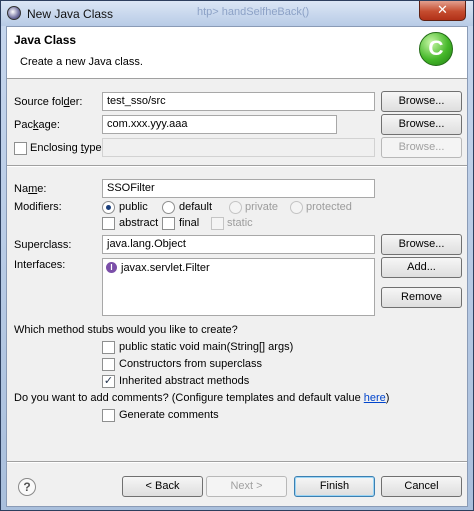 The width and height of the screenshot is (474, 511). What do you see at coordinates (235, 207) in the screenshot?
I see `modifier-private-radio` at bounding box center [235, 207].